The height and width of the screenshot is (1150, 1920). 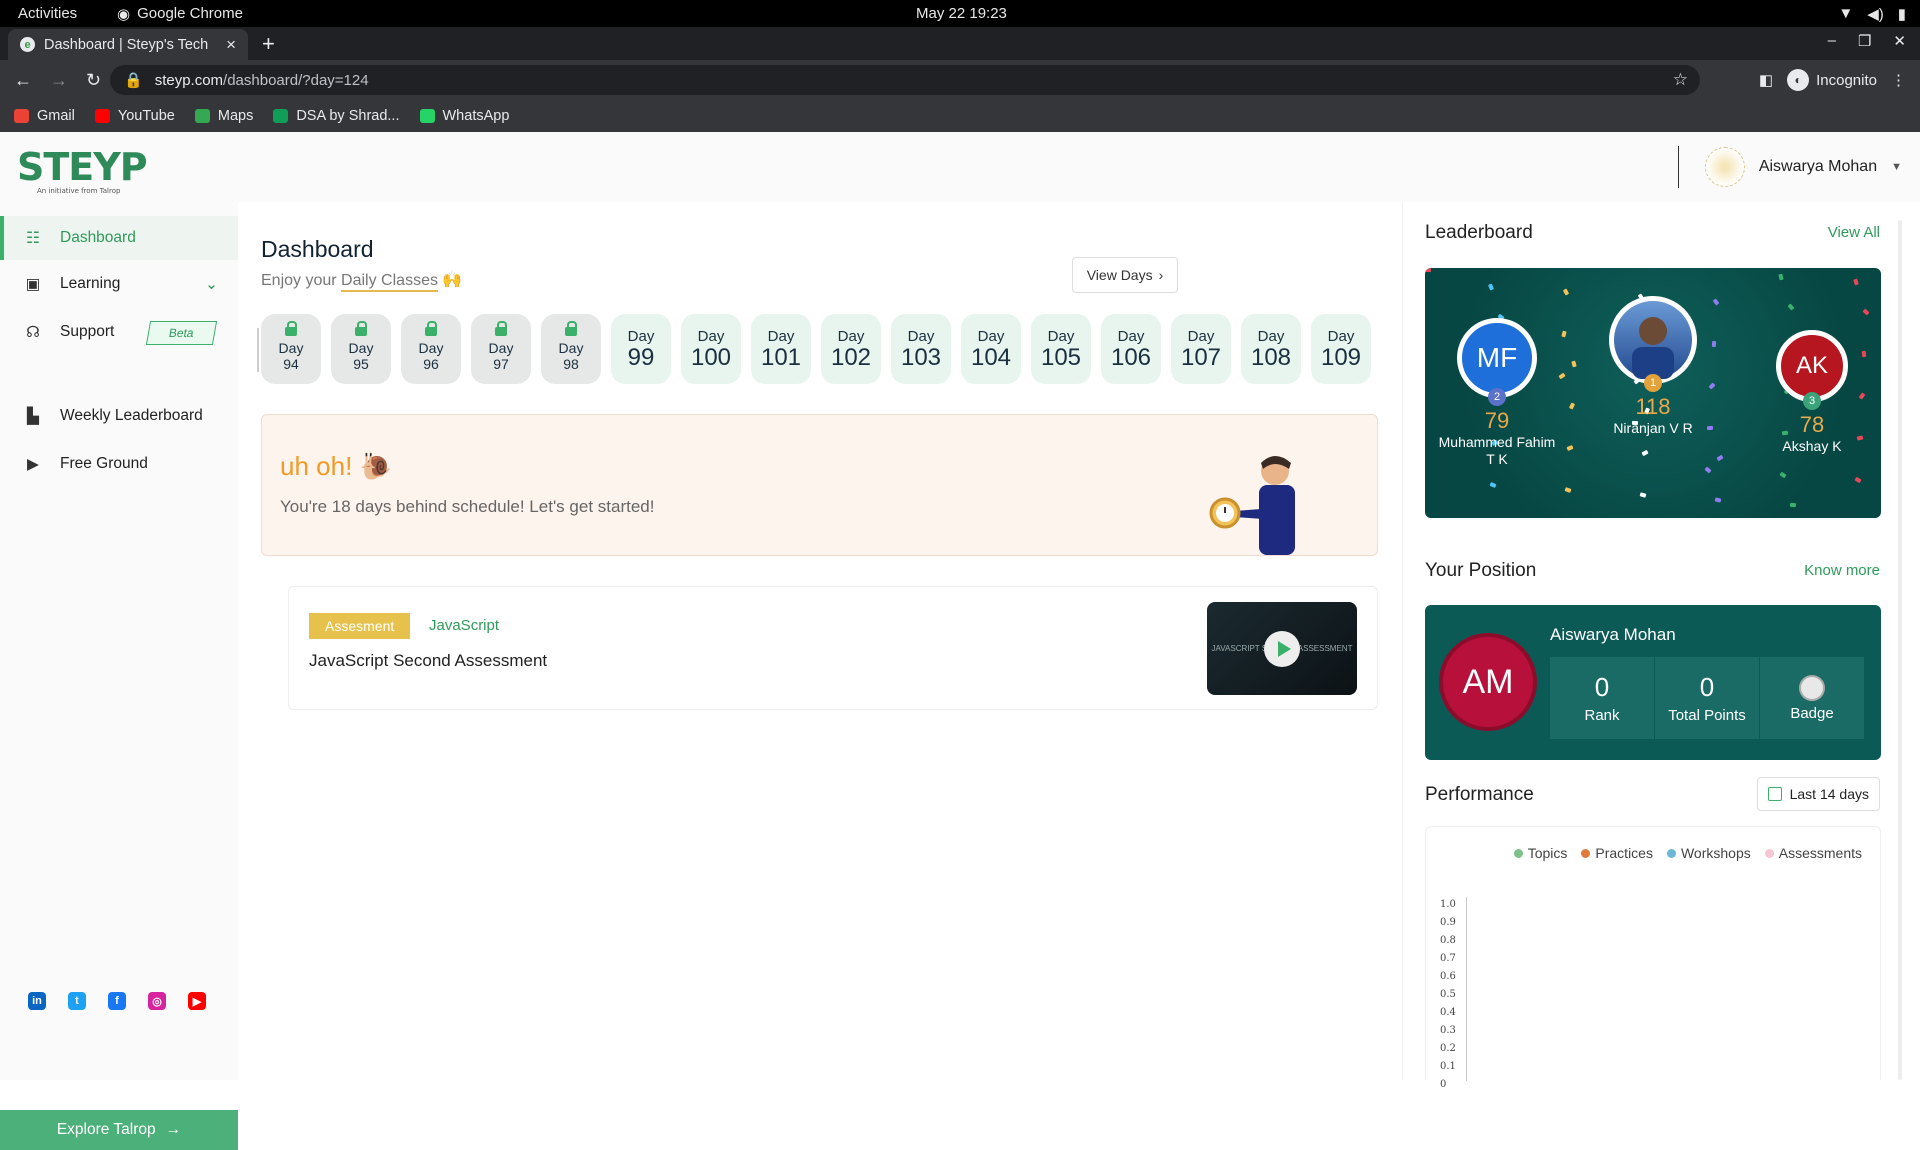 What do you see at coordinates (1479, 232) in the screenshot?
I see `leaderboard-title: Leaderboard` at bounding box center [1479, 232].